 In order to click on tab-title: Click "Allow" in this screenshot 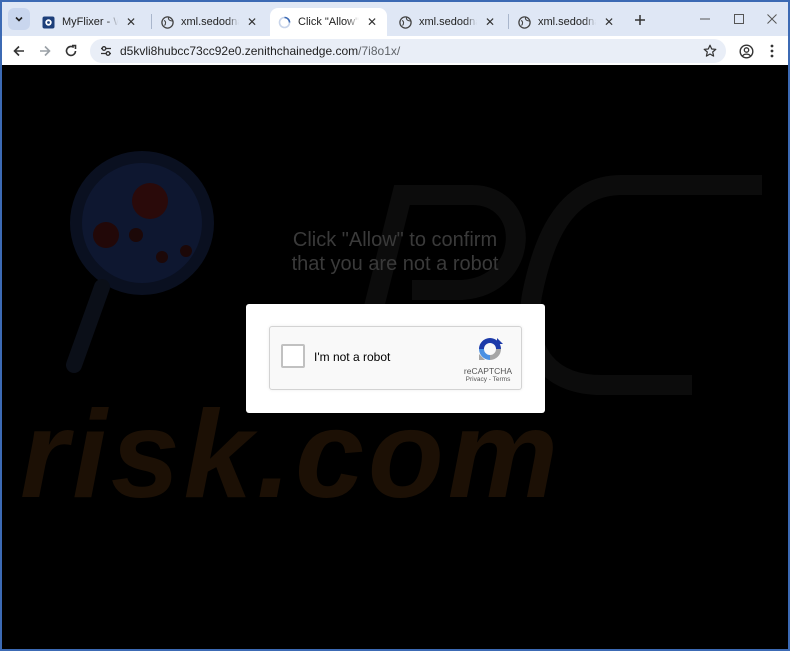, I will do `click(328, 22)`.